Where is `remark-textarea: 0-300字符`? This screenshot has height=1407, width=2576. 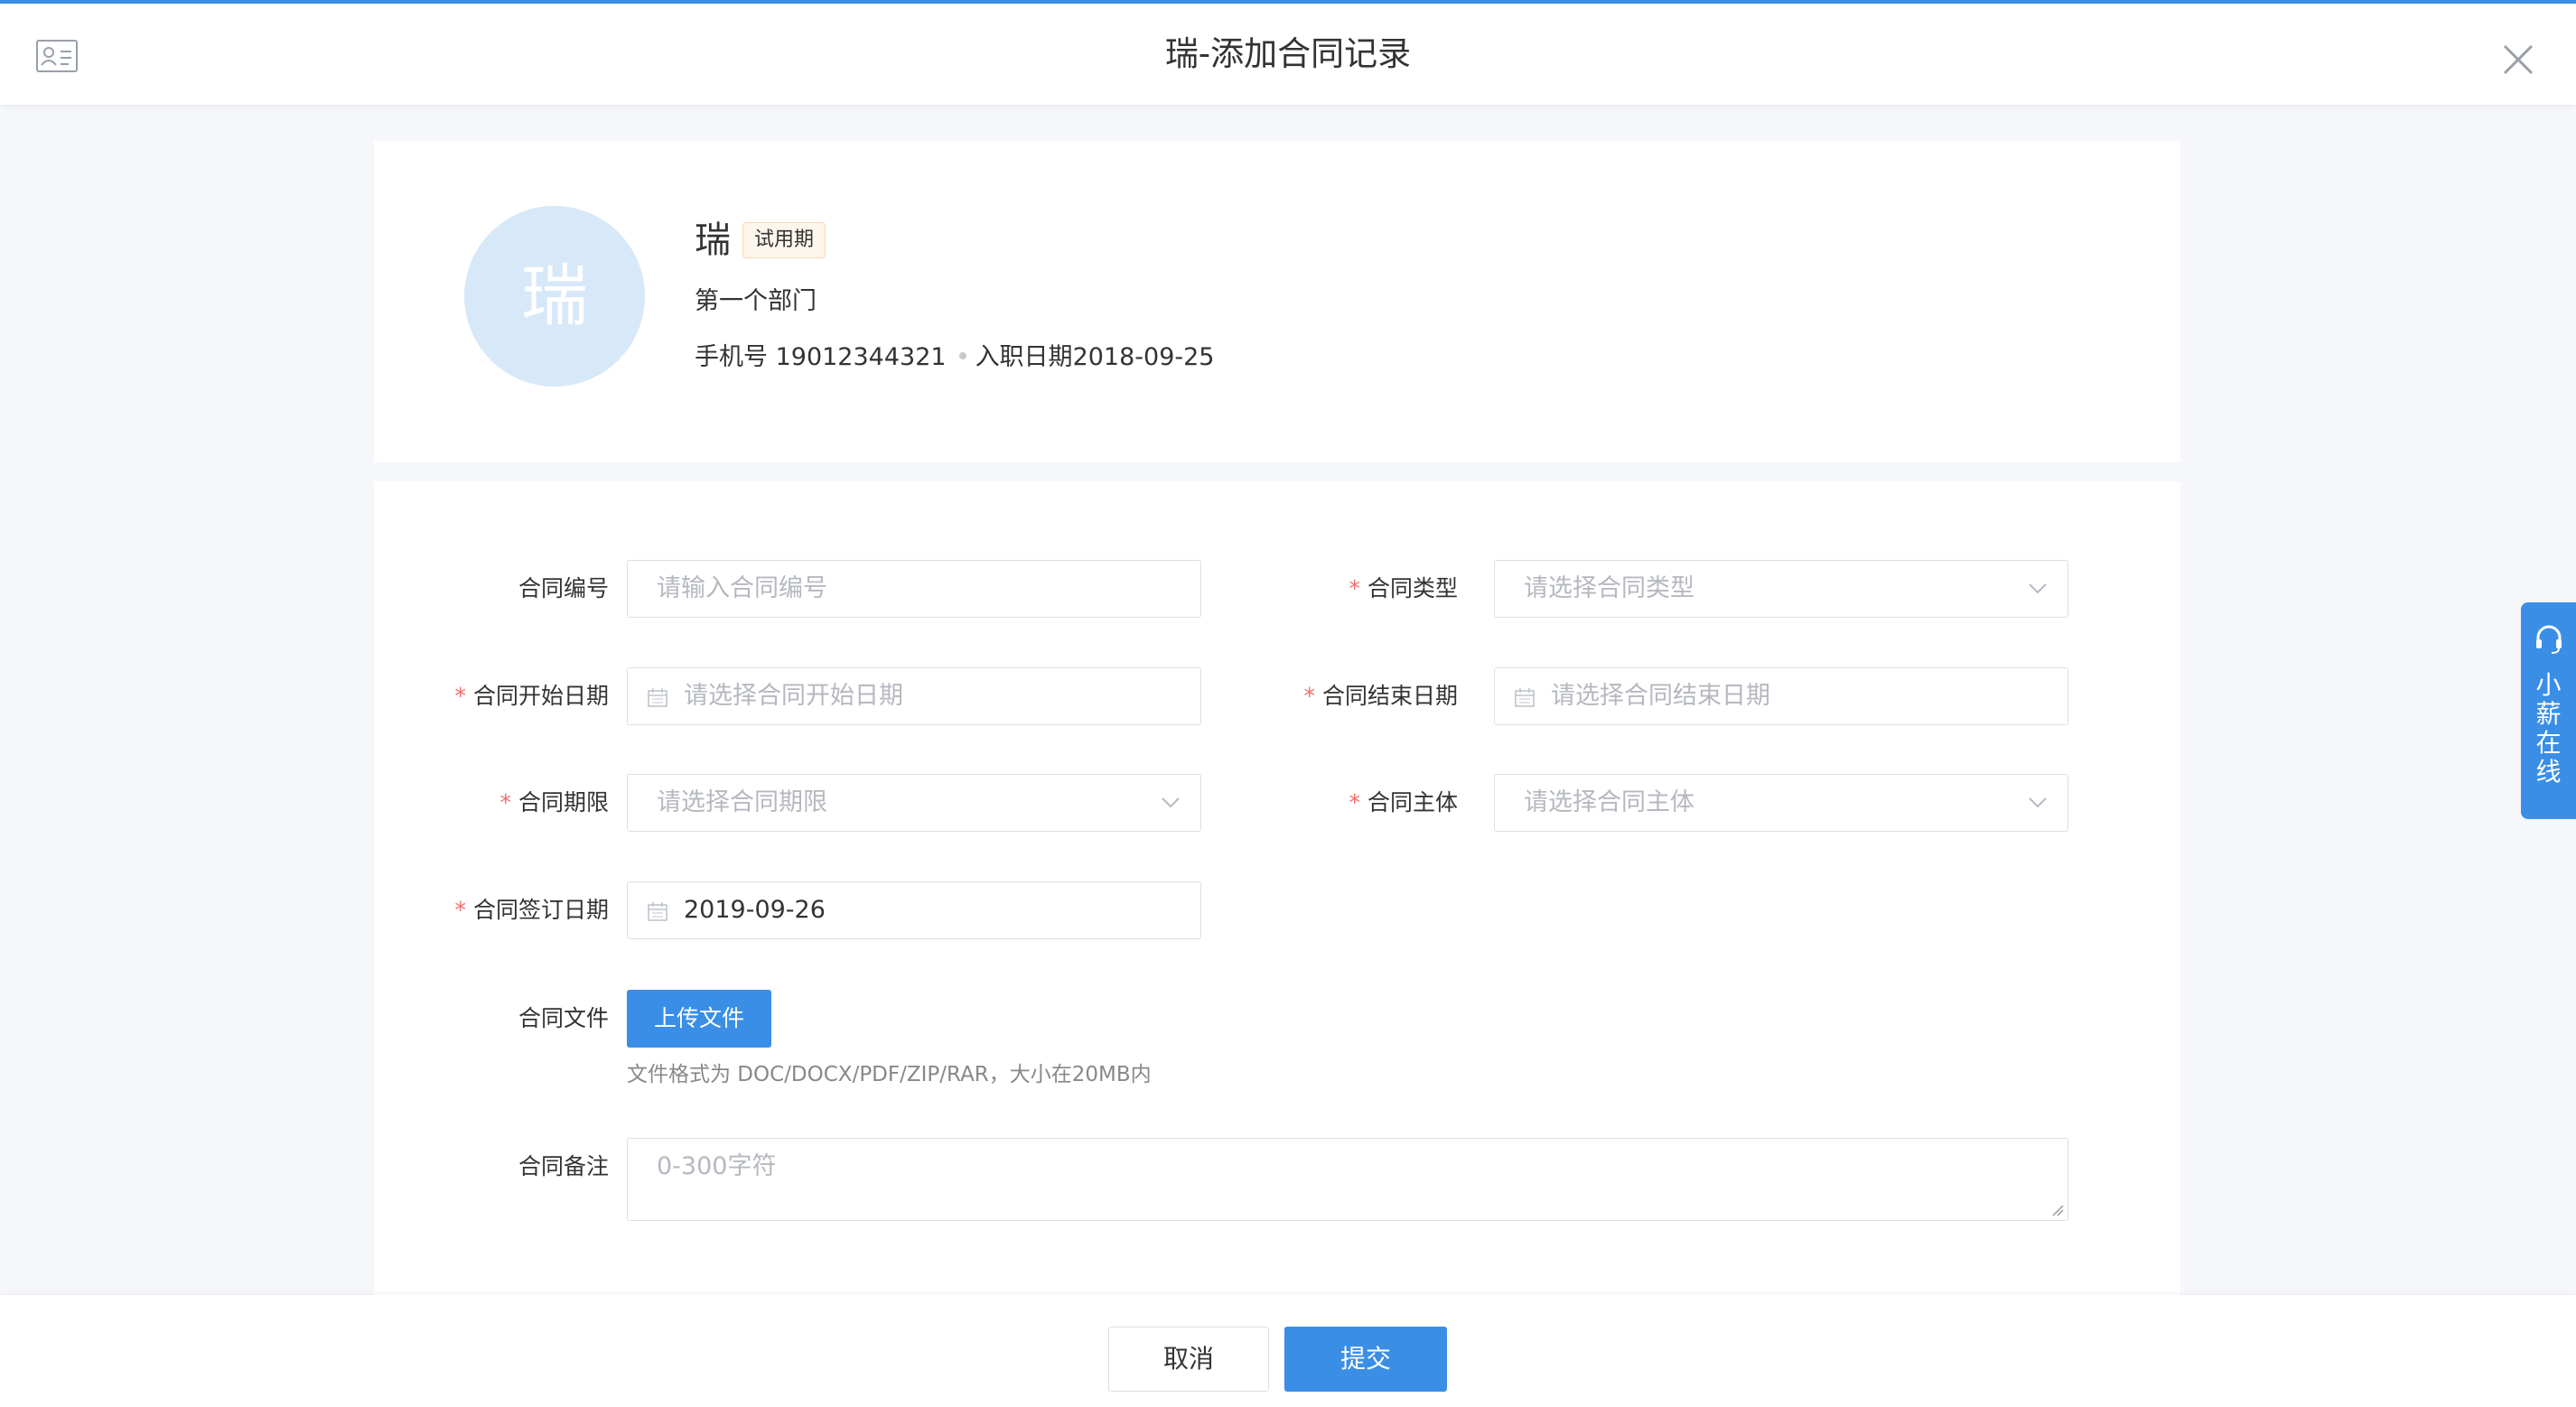
remark-textarea: 0-300字符 is located at coordinates (1347, 1179).